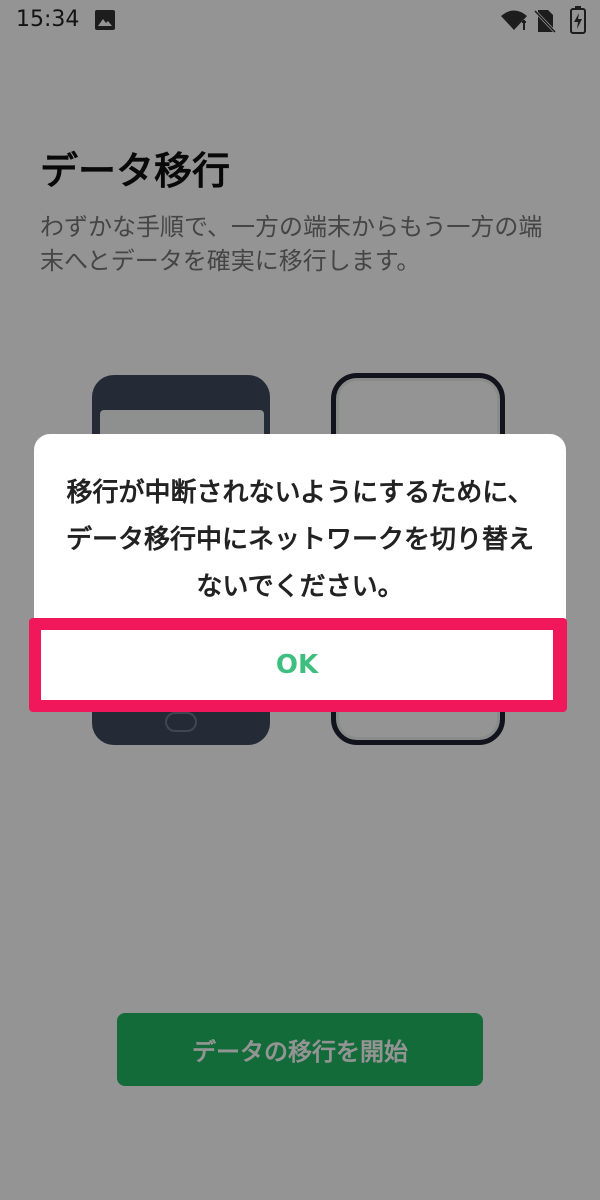 The image size is (600, 1200). Describe the element at coordinates (297, 665) in the screenshot. I see `ok-button: OK` at that location.